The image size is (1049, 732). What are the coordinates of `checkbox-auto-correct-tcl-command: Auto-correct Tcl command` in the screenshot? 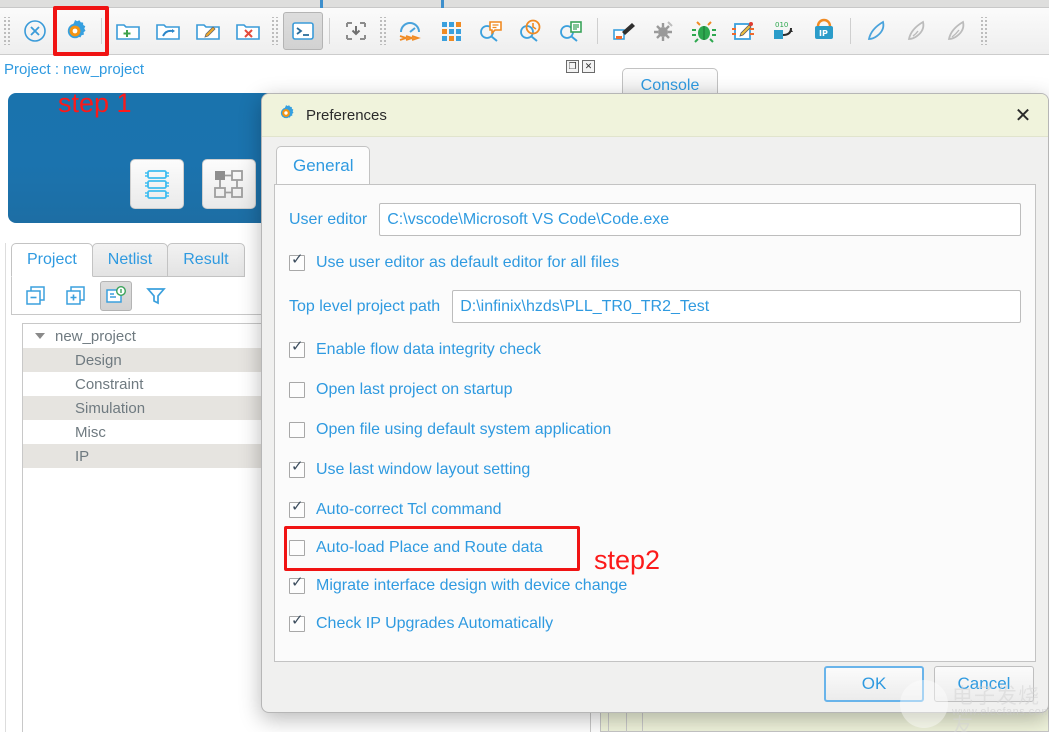 It's located at (655, 509).